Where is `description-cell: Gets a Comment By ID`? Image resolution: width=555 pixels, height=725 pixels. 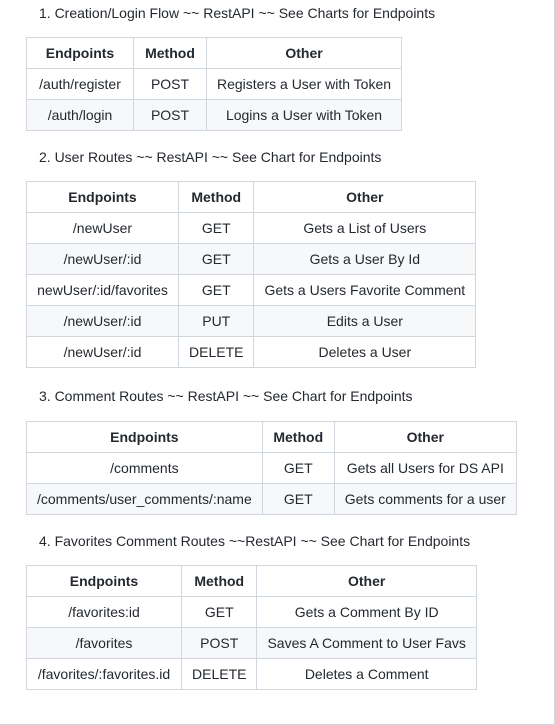 description-cell: Gets a Comment By ID is located at coordinates (366, 612).